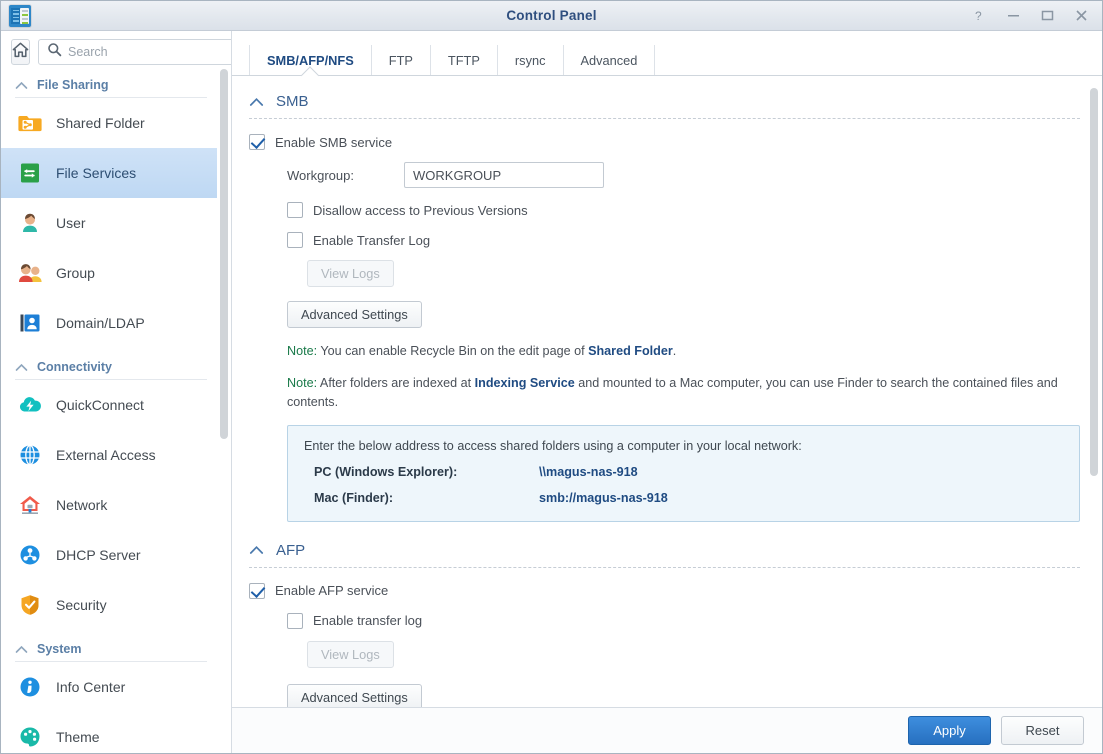  I want to click on apply-button: Apply, so click(949, 730).